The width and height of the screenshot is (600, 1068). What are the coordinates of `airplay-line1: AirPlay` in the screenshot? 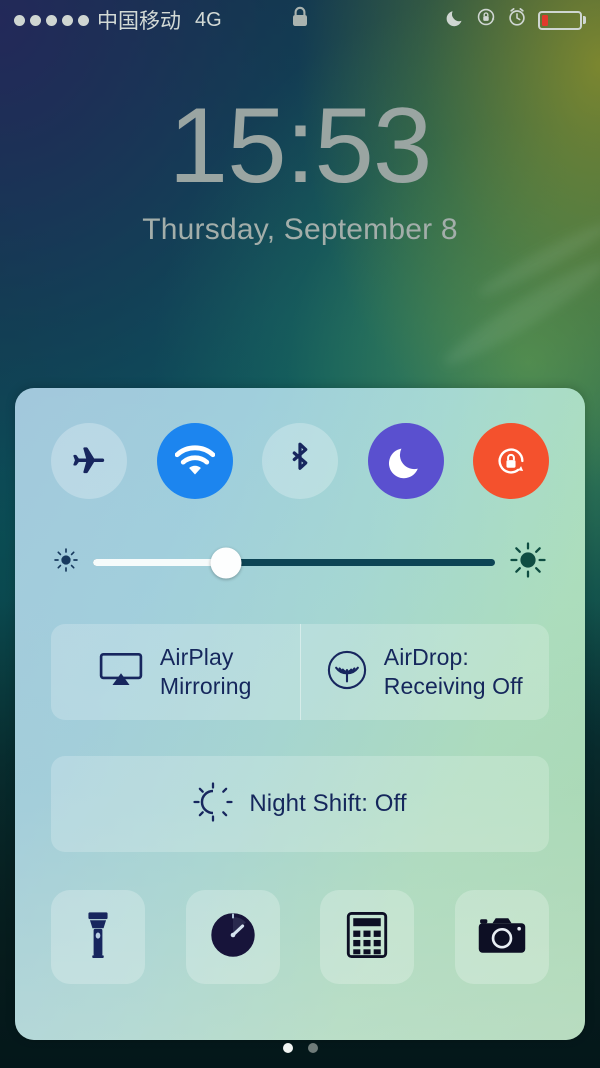 It's located at (196, 657).